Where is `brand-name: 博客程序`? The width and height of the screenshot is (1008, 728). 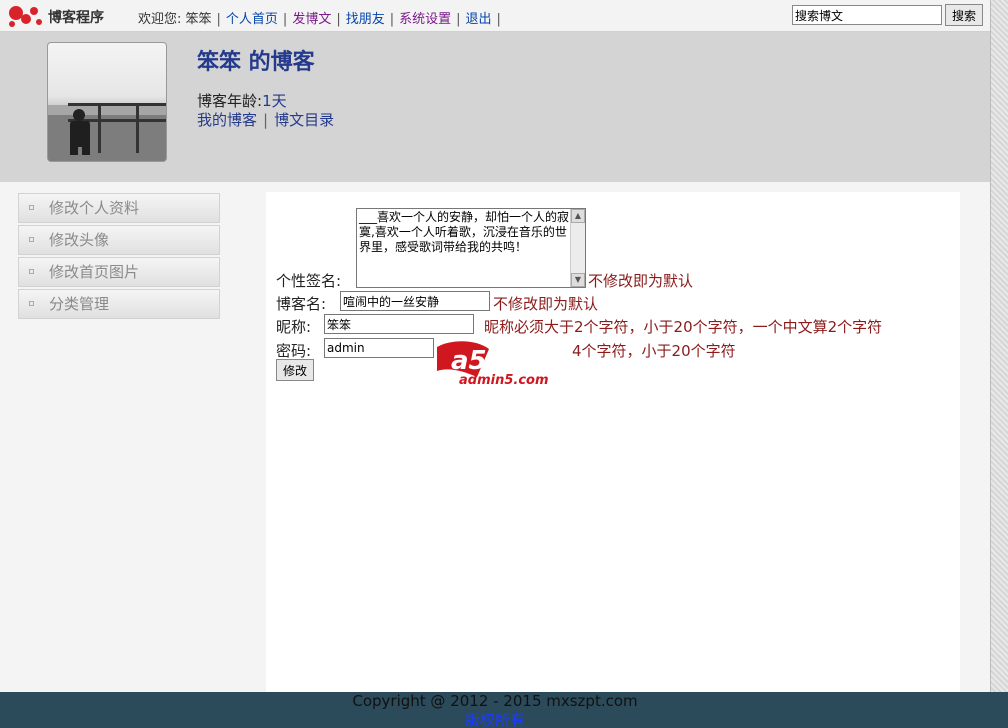
brand-name: 博客程序 is located at coordinates (76, 18).